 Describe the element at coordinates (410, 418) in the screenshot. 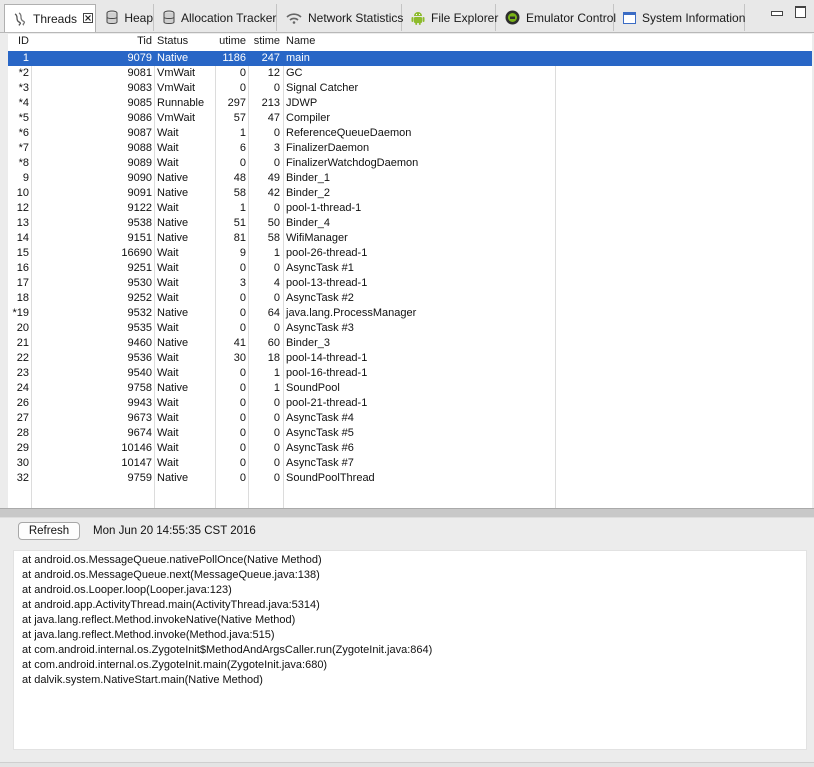

I see `table-row: 27 9673 Wait 0 0 AsyncTask #4` at that location.